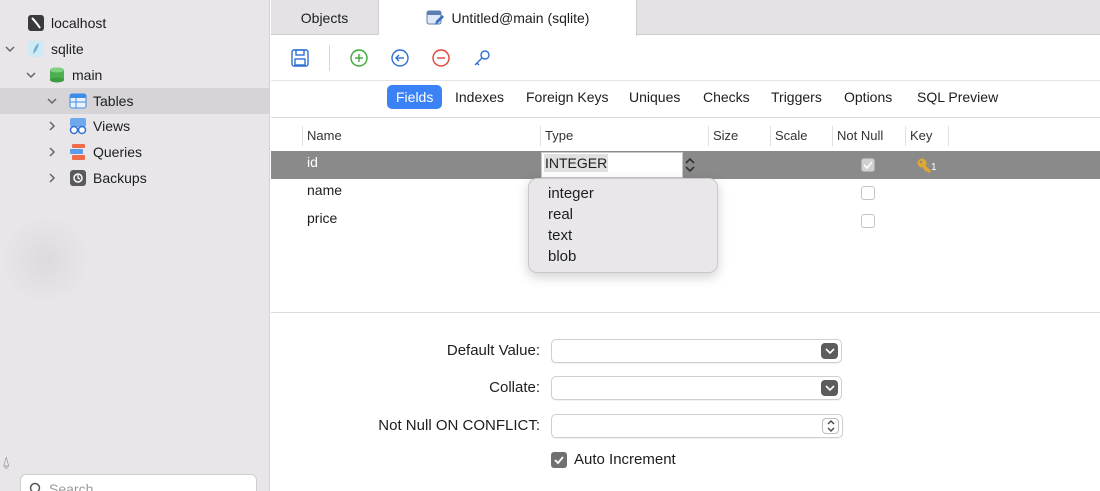  Describe the element at coordinates (576, 163) in the screenshot. I see `type-value: INTEGER` at that location.